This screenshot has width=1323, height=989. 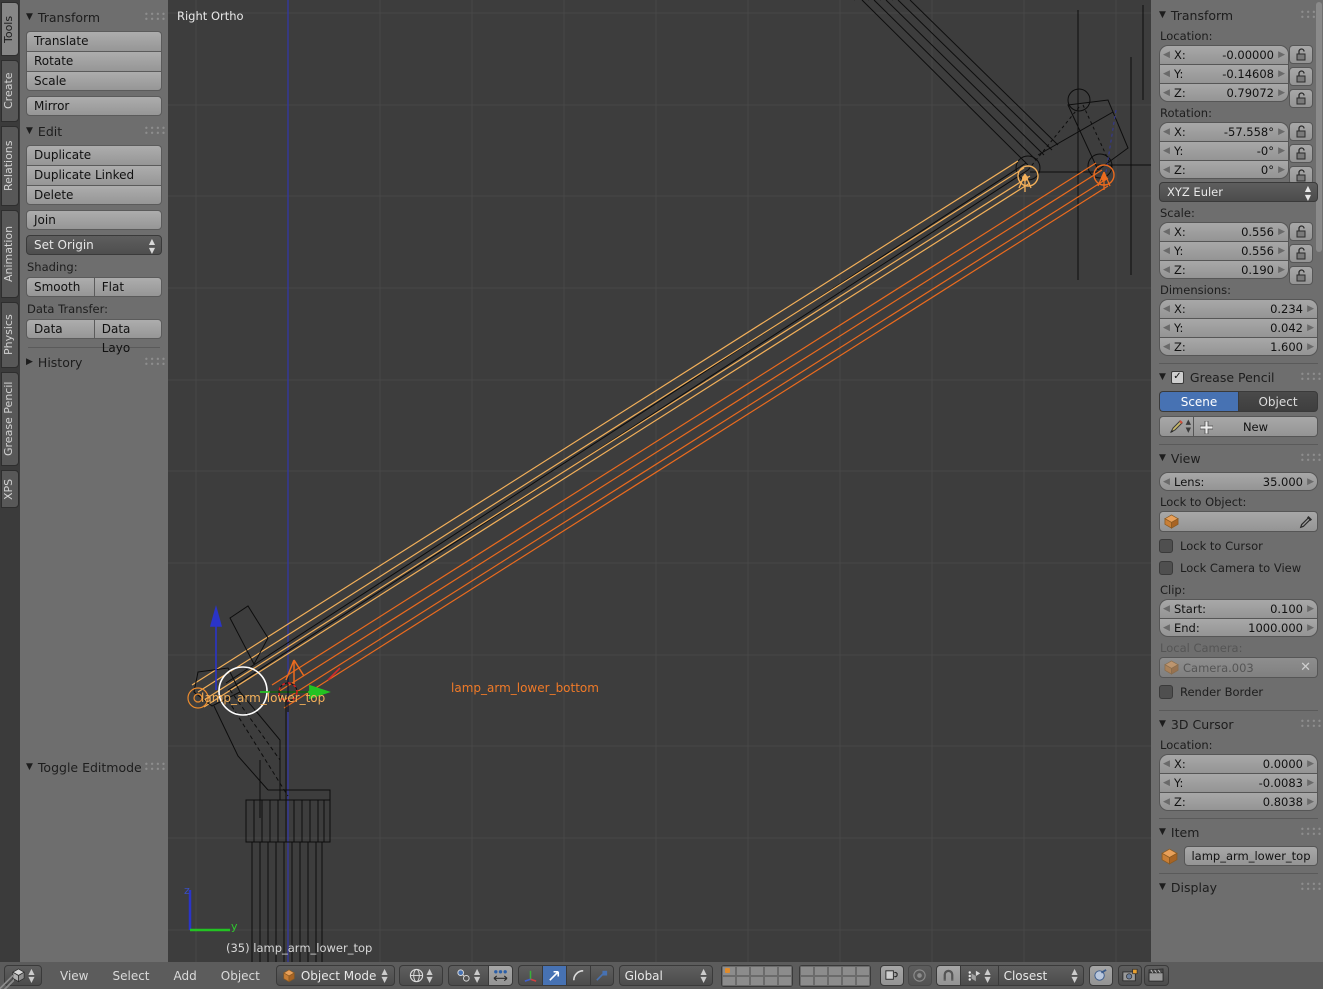 I want to click on sidebar-tab-xps: XPS, so click(x=10, y=489).